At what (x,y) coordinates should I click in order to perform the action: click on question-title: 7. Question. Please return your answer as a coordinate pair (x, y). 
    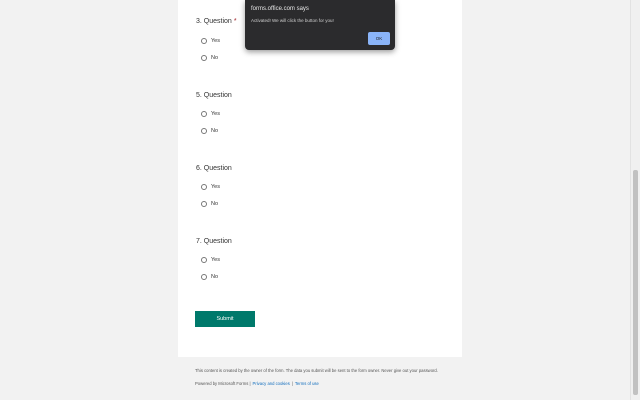
    Looking at the image, I should click on (214, 241).